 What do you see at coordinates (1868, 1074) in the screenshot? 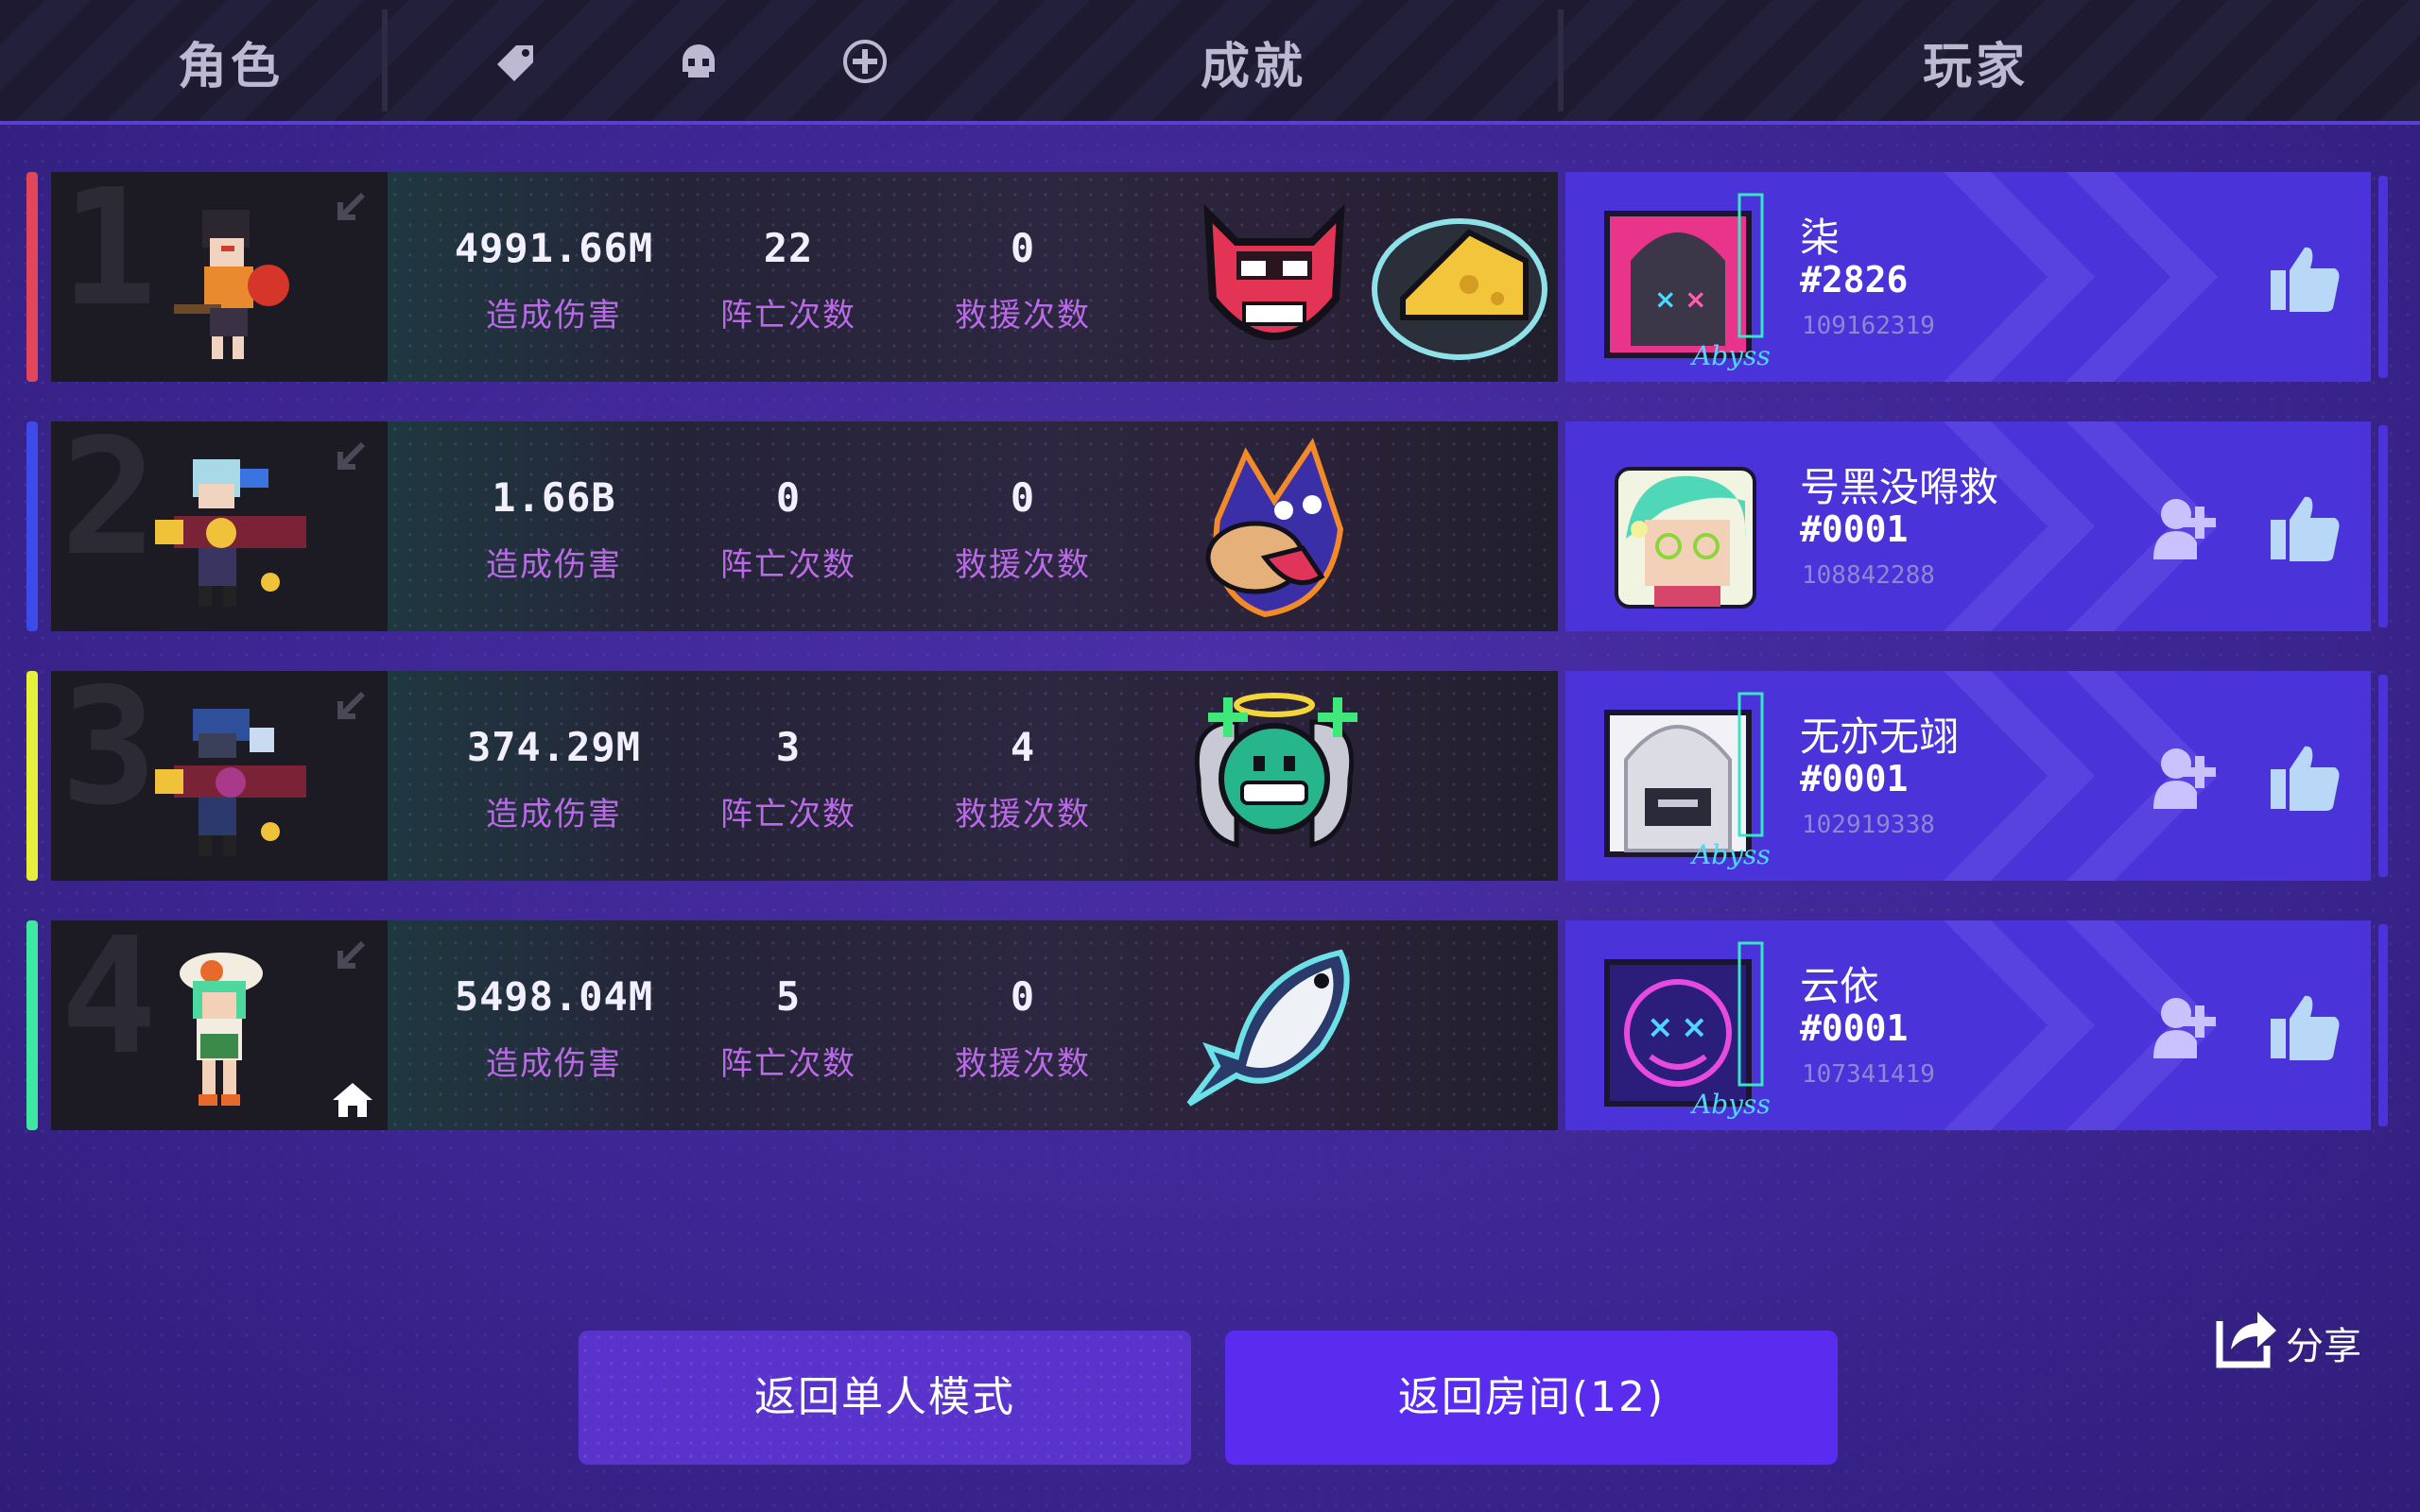
I see `player-id: 107341419` at bounding box center [1868, 1074].